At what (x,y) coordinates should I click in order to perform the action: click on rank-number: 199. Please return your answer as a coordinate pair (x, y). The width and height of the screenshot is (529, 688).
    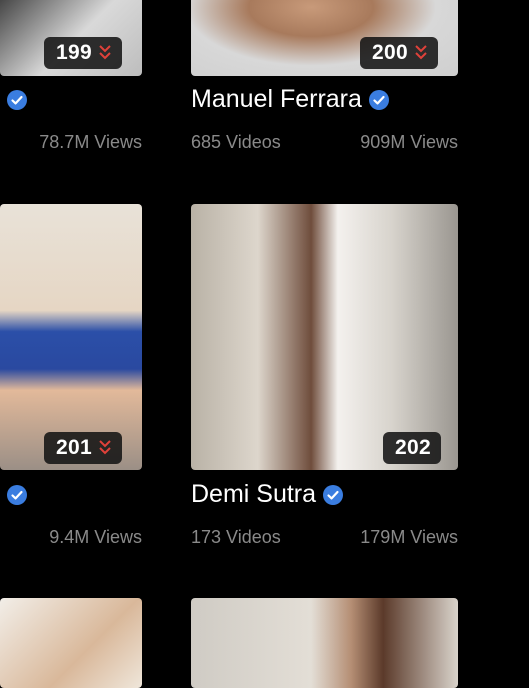
    Looking at the image, I should click on (74, 52).